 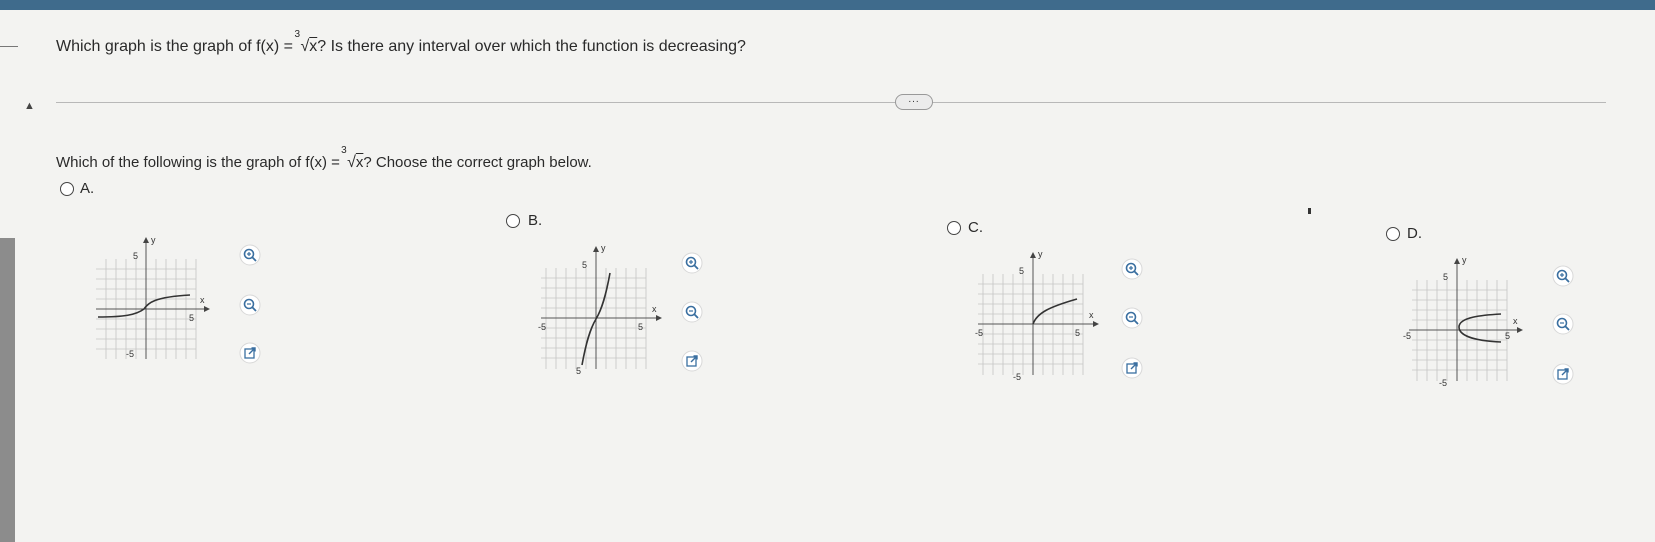 What do you see at coordinates (1507, 336) in the screenshot?
I see `option-d-tick-right: 5` at bounding box center [1507, 336].